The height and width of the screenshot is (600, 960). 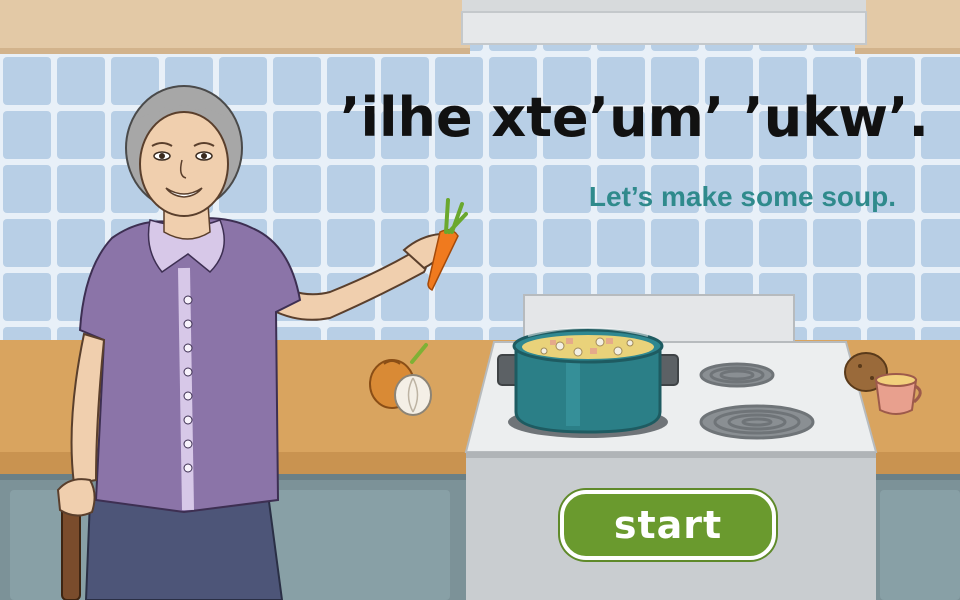 I want to click on start-button-label: start, so click(x=668, y=525).